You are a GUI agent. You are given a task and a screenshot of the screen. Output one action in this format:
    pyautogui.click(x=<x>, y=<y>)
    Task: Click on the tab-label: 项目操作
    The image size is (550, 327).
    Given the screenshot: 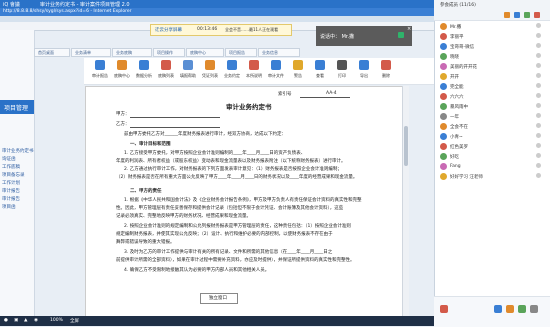 What is the action you would take?
    pyautogui.click(x=165, y=52)
    